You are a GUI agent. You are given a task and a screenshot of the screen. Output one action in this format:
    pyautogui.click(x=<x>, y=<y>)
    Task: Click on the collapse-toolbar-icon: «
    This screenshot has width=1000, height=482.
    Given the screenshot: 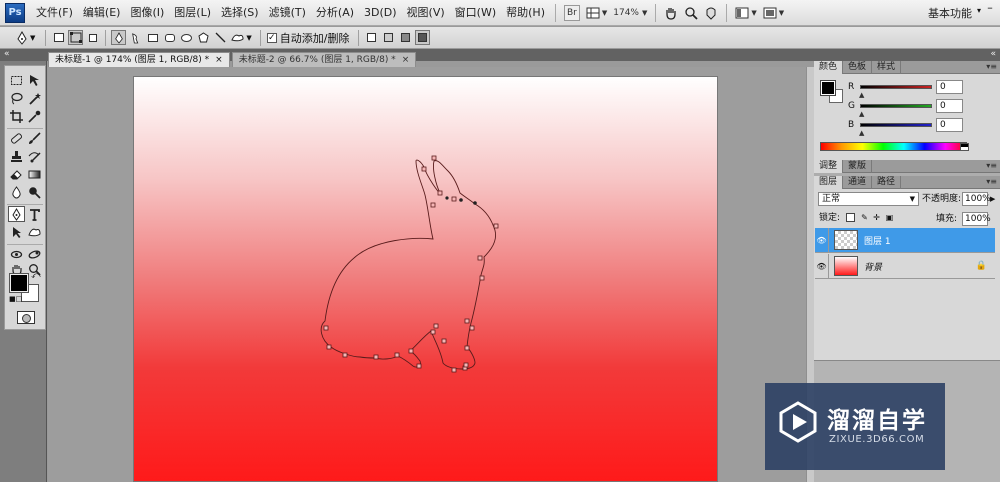 What is the action you would take?
    pyautogui.click(x=7, y=54)
    